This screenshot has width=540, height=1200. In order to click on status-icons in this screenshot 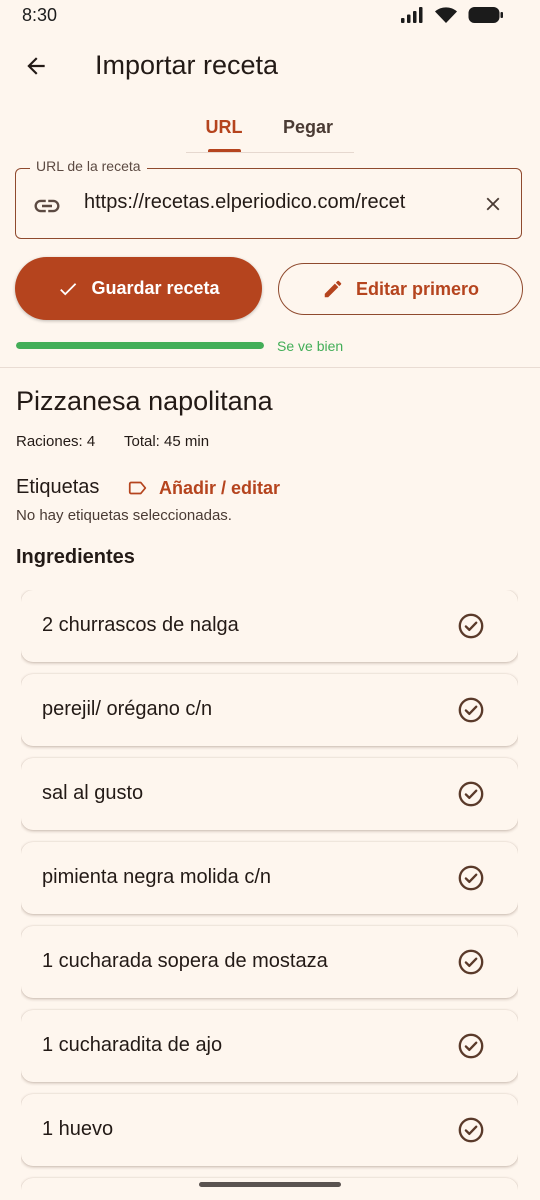, I will do `click(452, 15)`.